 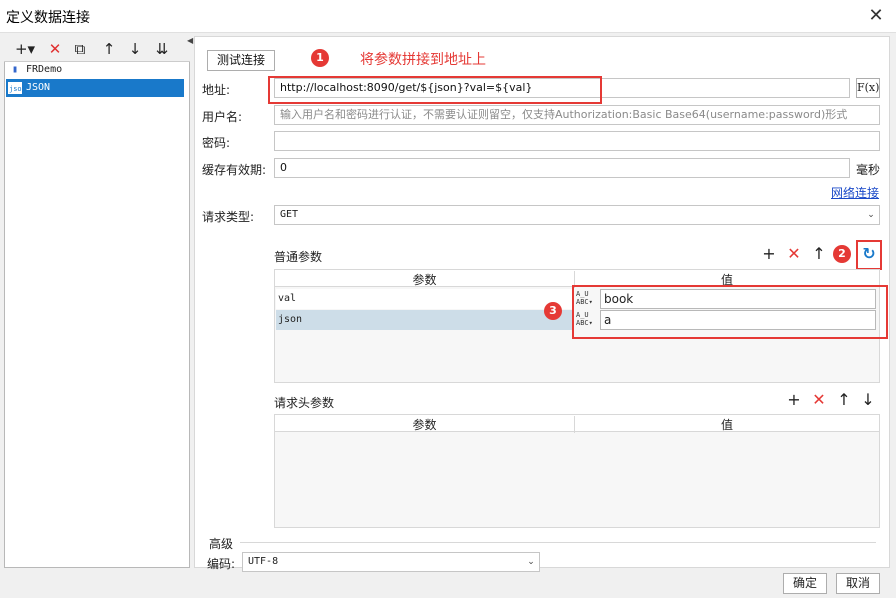 What do you see at coordinates (15, 69) in the screenshot?
I see `database-icon: ▮` at bounding box center [15, 69].